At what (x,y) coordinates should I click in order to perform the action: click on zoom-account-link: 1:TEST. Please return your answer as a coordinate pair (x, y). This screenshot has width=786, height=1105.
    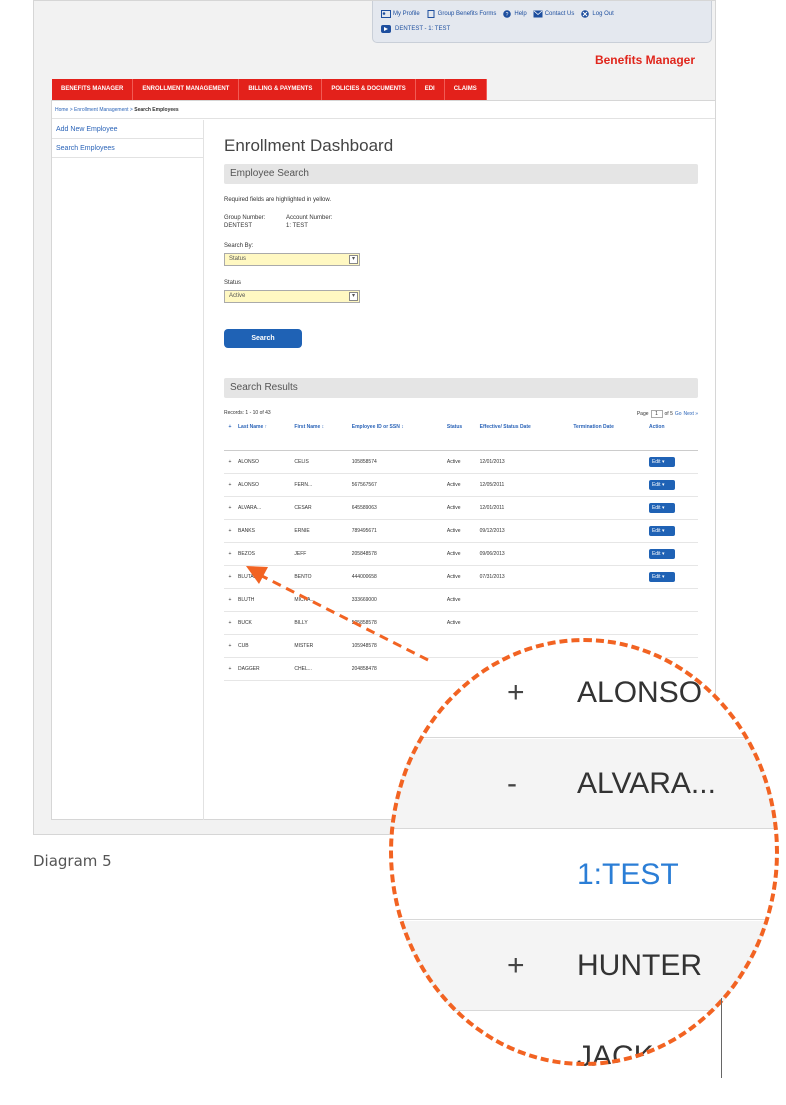
    Looking at the image, I should click on (628, 874).